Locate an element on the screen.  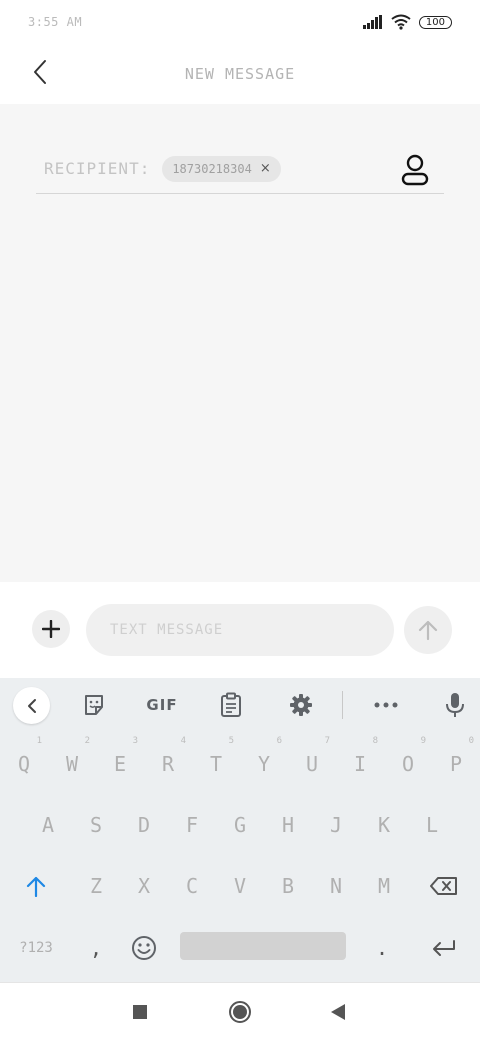
back-arrow-icon is located at coordinates (40, 72).